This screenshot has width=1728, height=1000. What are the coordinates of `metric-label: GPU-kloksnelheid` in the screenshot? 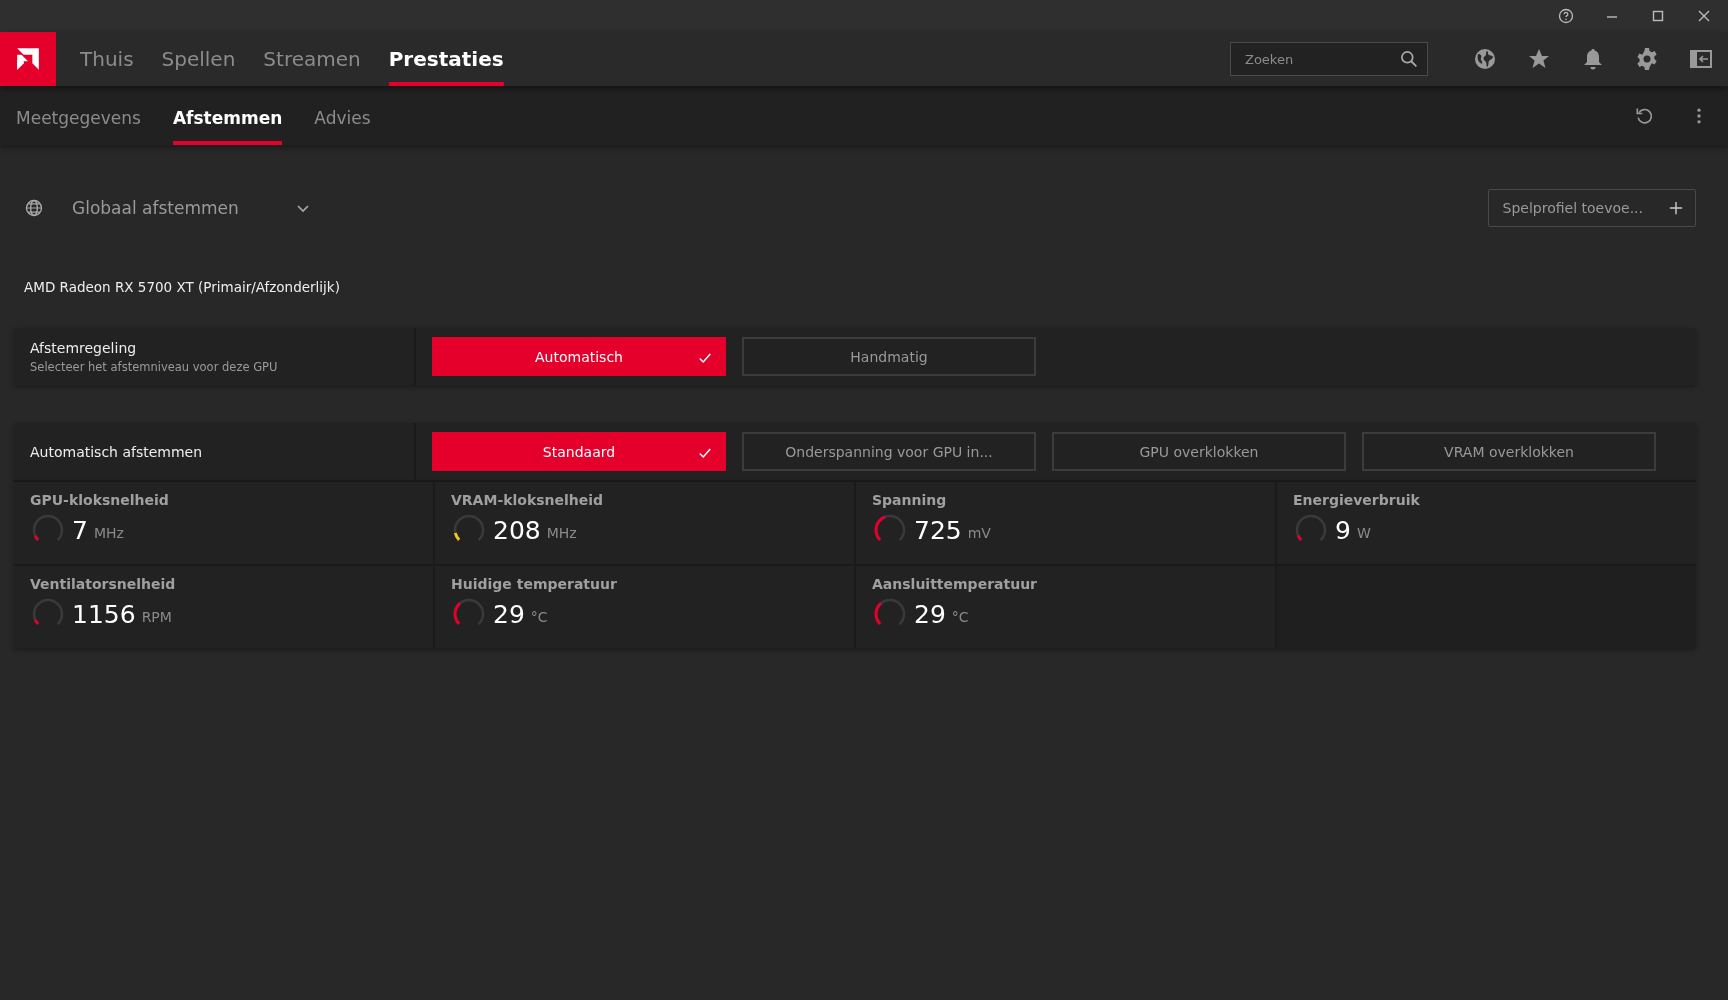 It's located at (100, 500).